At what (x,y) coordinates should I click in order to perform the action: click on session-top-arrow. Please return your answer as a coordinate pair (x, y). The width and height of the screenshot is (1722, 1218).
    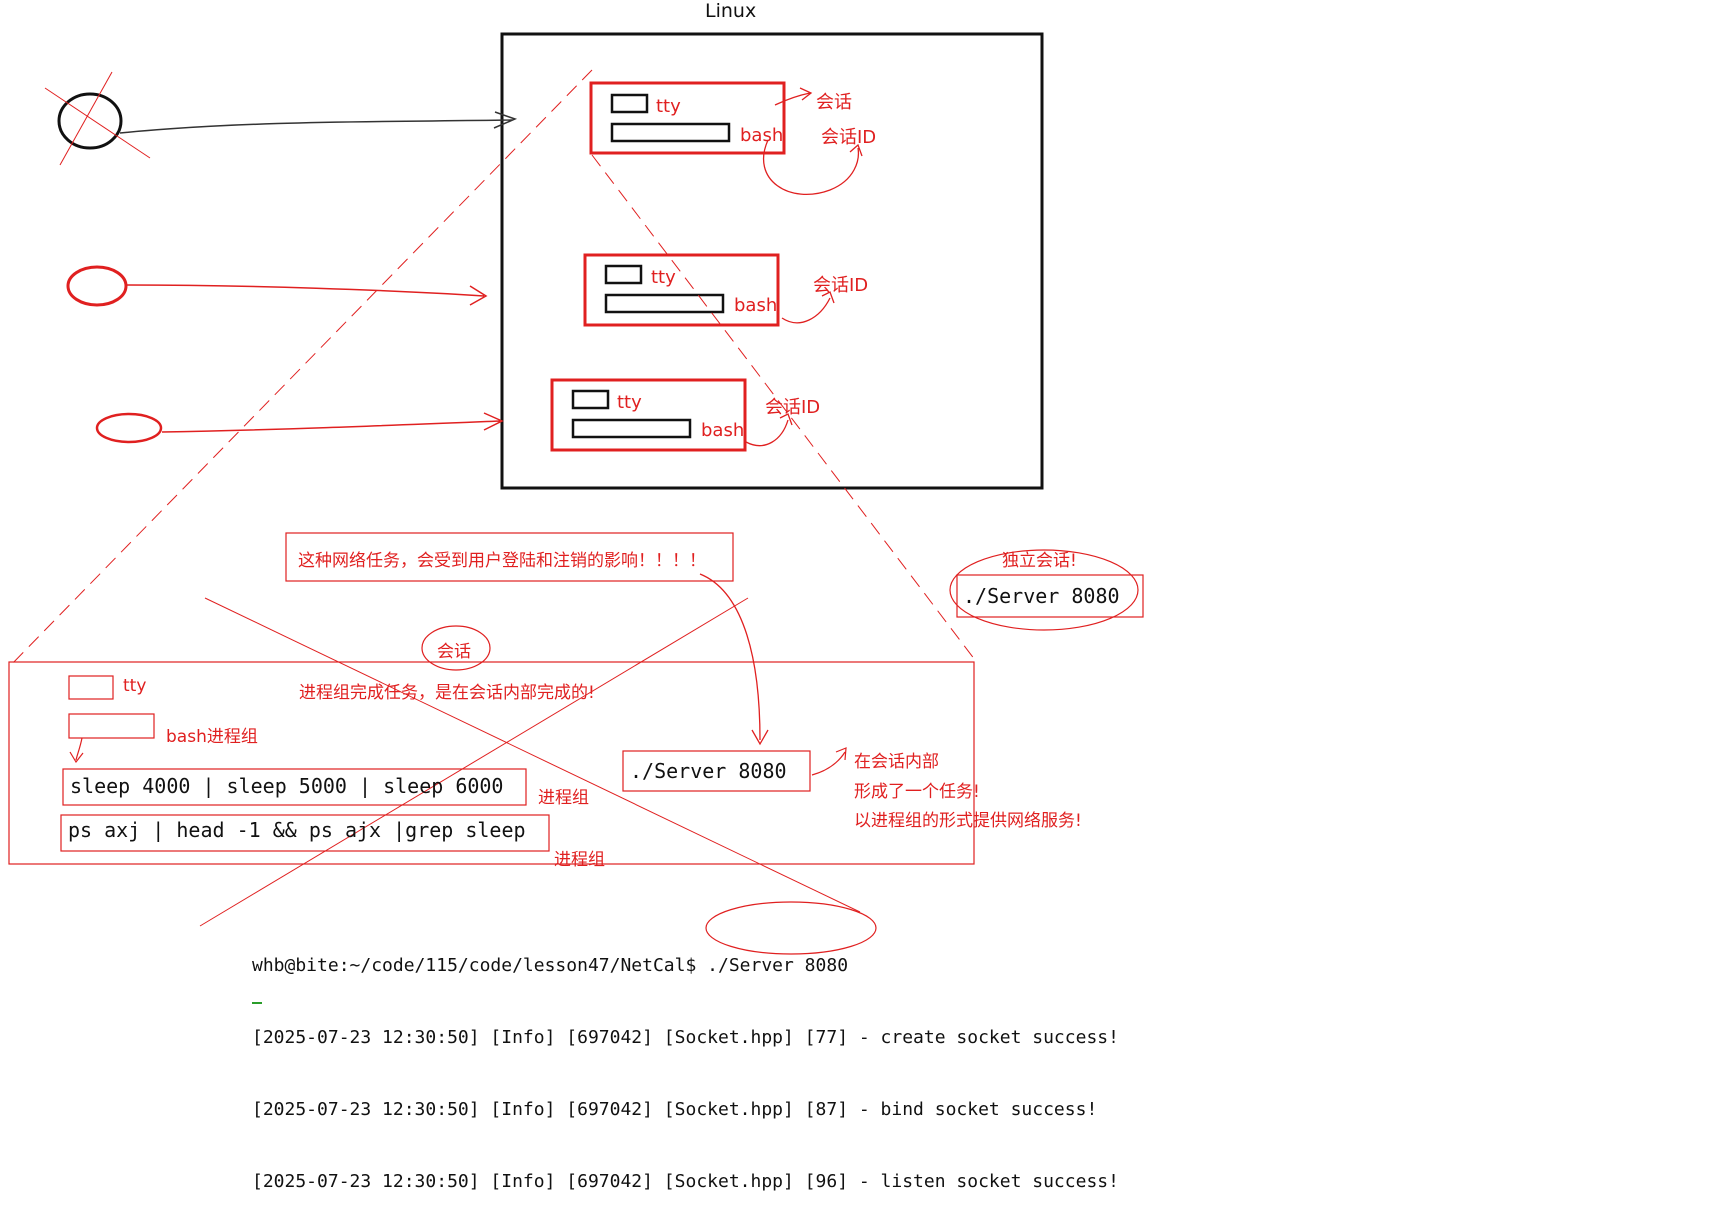
    Looking at the image, I should click on (793, 96).